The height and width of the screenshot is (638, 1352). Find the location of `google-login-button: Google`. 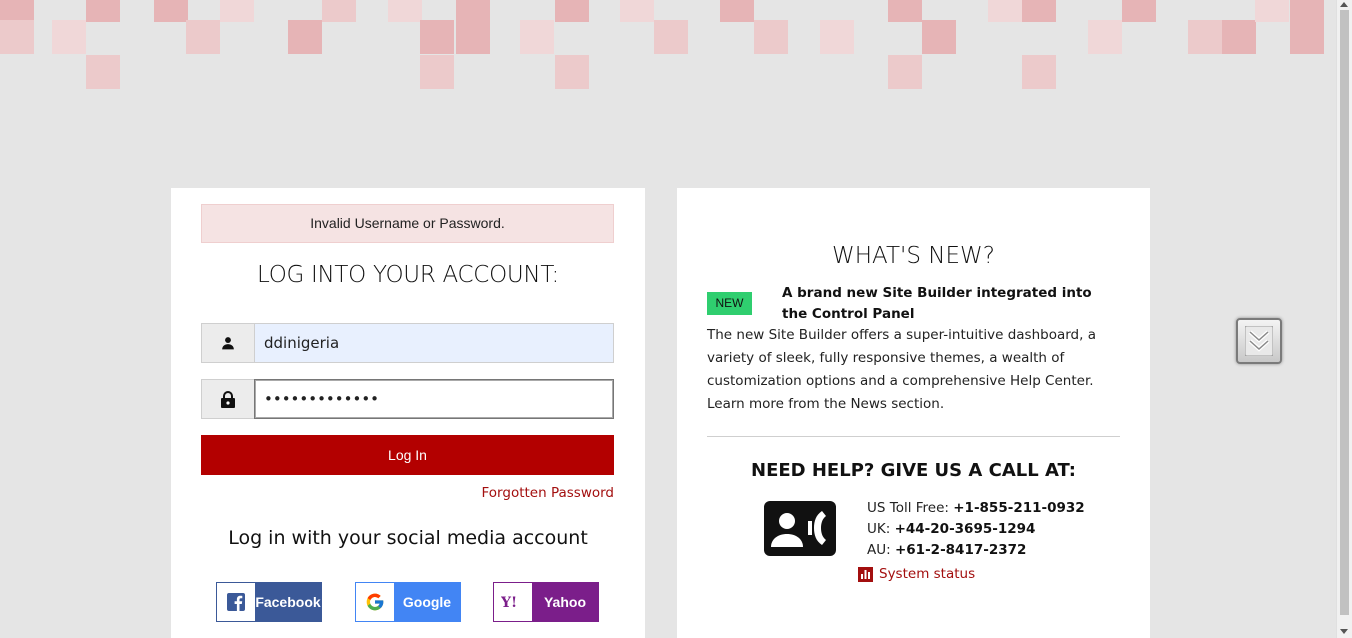

google-login-button: Google is located at coordinates (408, 602).